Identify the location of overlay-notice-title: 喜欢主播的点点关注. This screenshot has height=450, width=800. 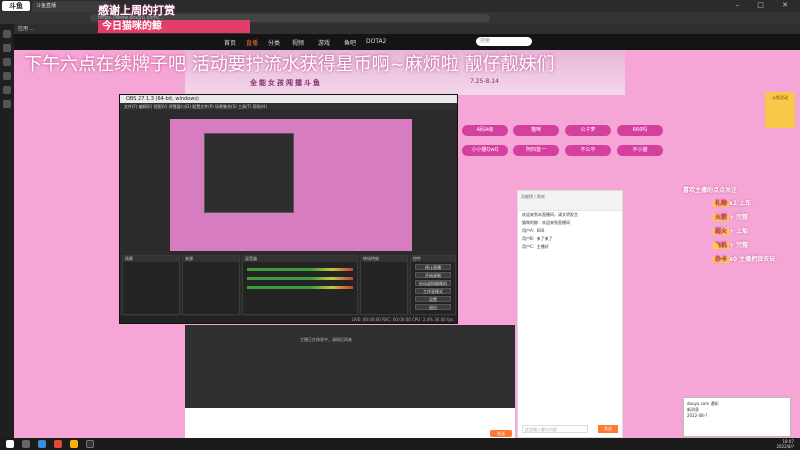
(710, 190).